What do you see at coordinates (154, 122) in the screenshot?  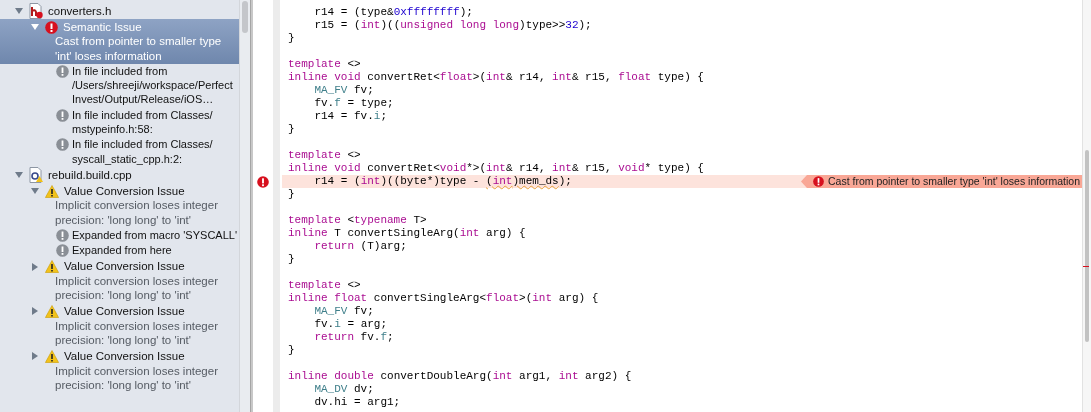 I see `note-text: In file included from Classes/ mstypeinfo.h:58:` at bounding box center [154, 122].